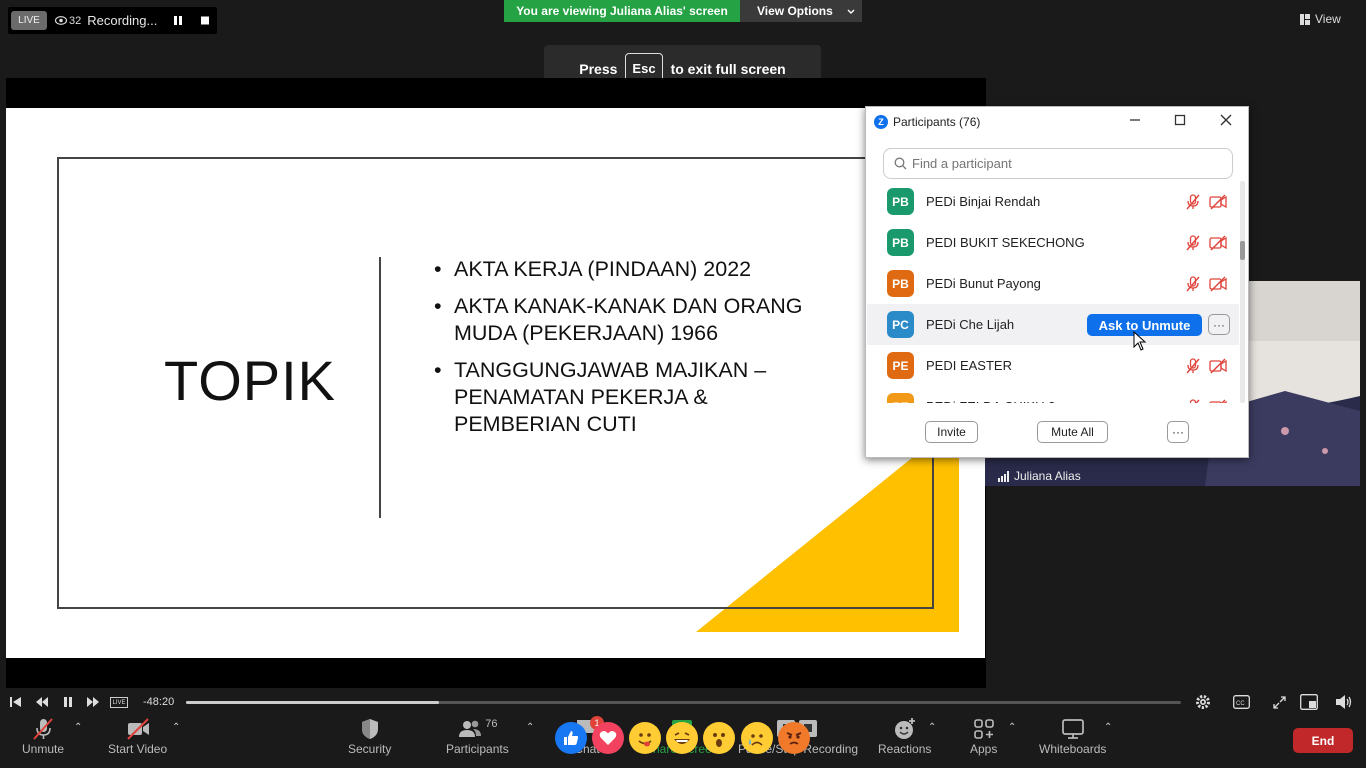 The width and height of the screenshot is (1366, 768). I want to click on list-scroll-thumb, so click(1242, 250).